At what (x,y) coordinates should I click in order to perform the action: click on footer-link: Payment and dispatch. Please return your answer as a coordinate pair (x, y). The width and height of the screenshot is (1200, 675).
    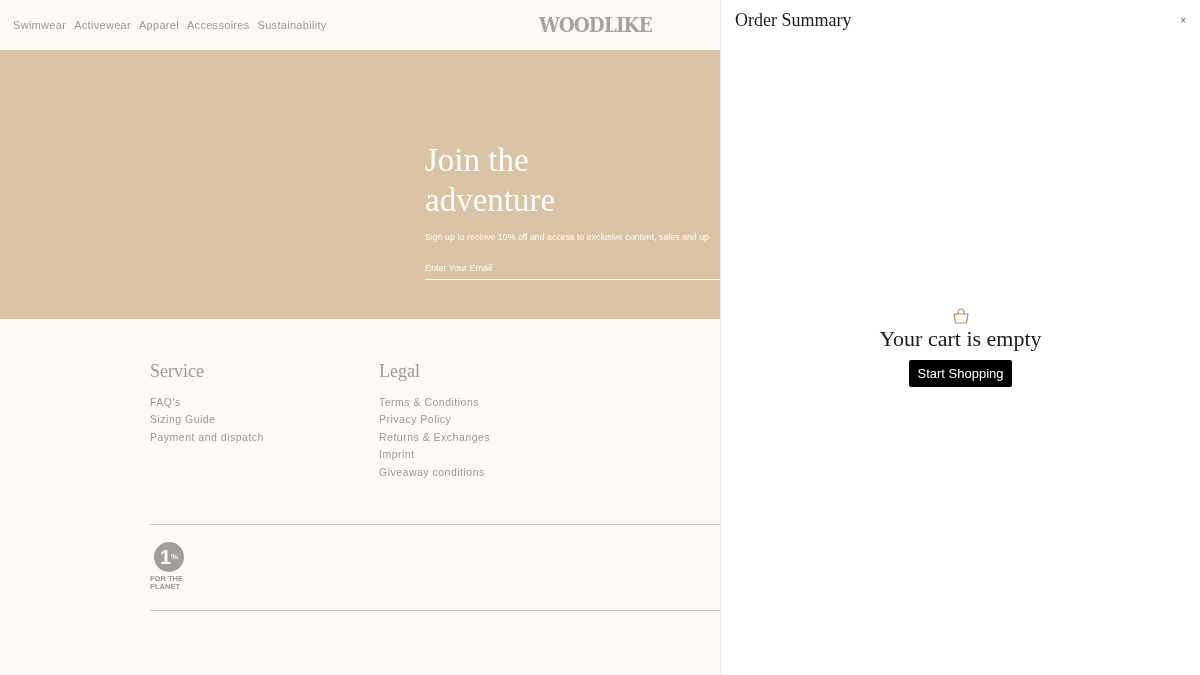
    Looking at the image, I should click on (207, 437).